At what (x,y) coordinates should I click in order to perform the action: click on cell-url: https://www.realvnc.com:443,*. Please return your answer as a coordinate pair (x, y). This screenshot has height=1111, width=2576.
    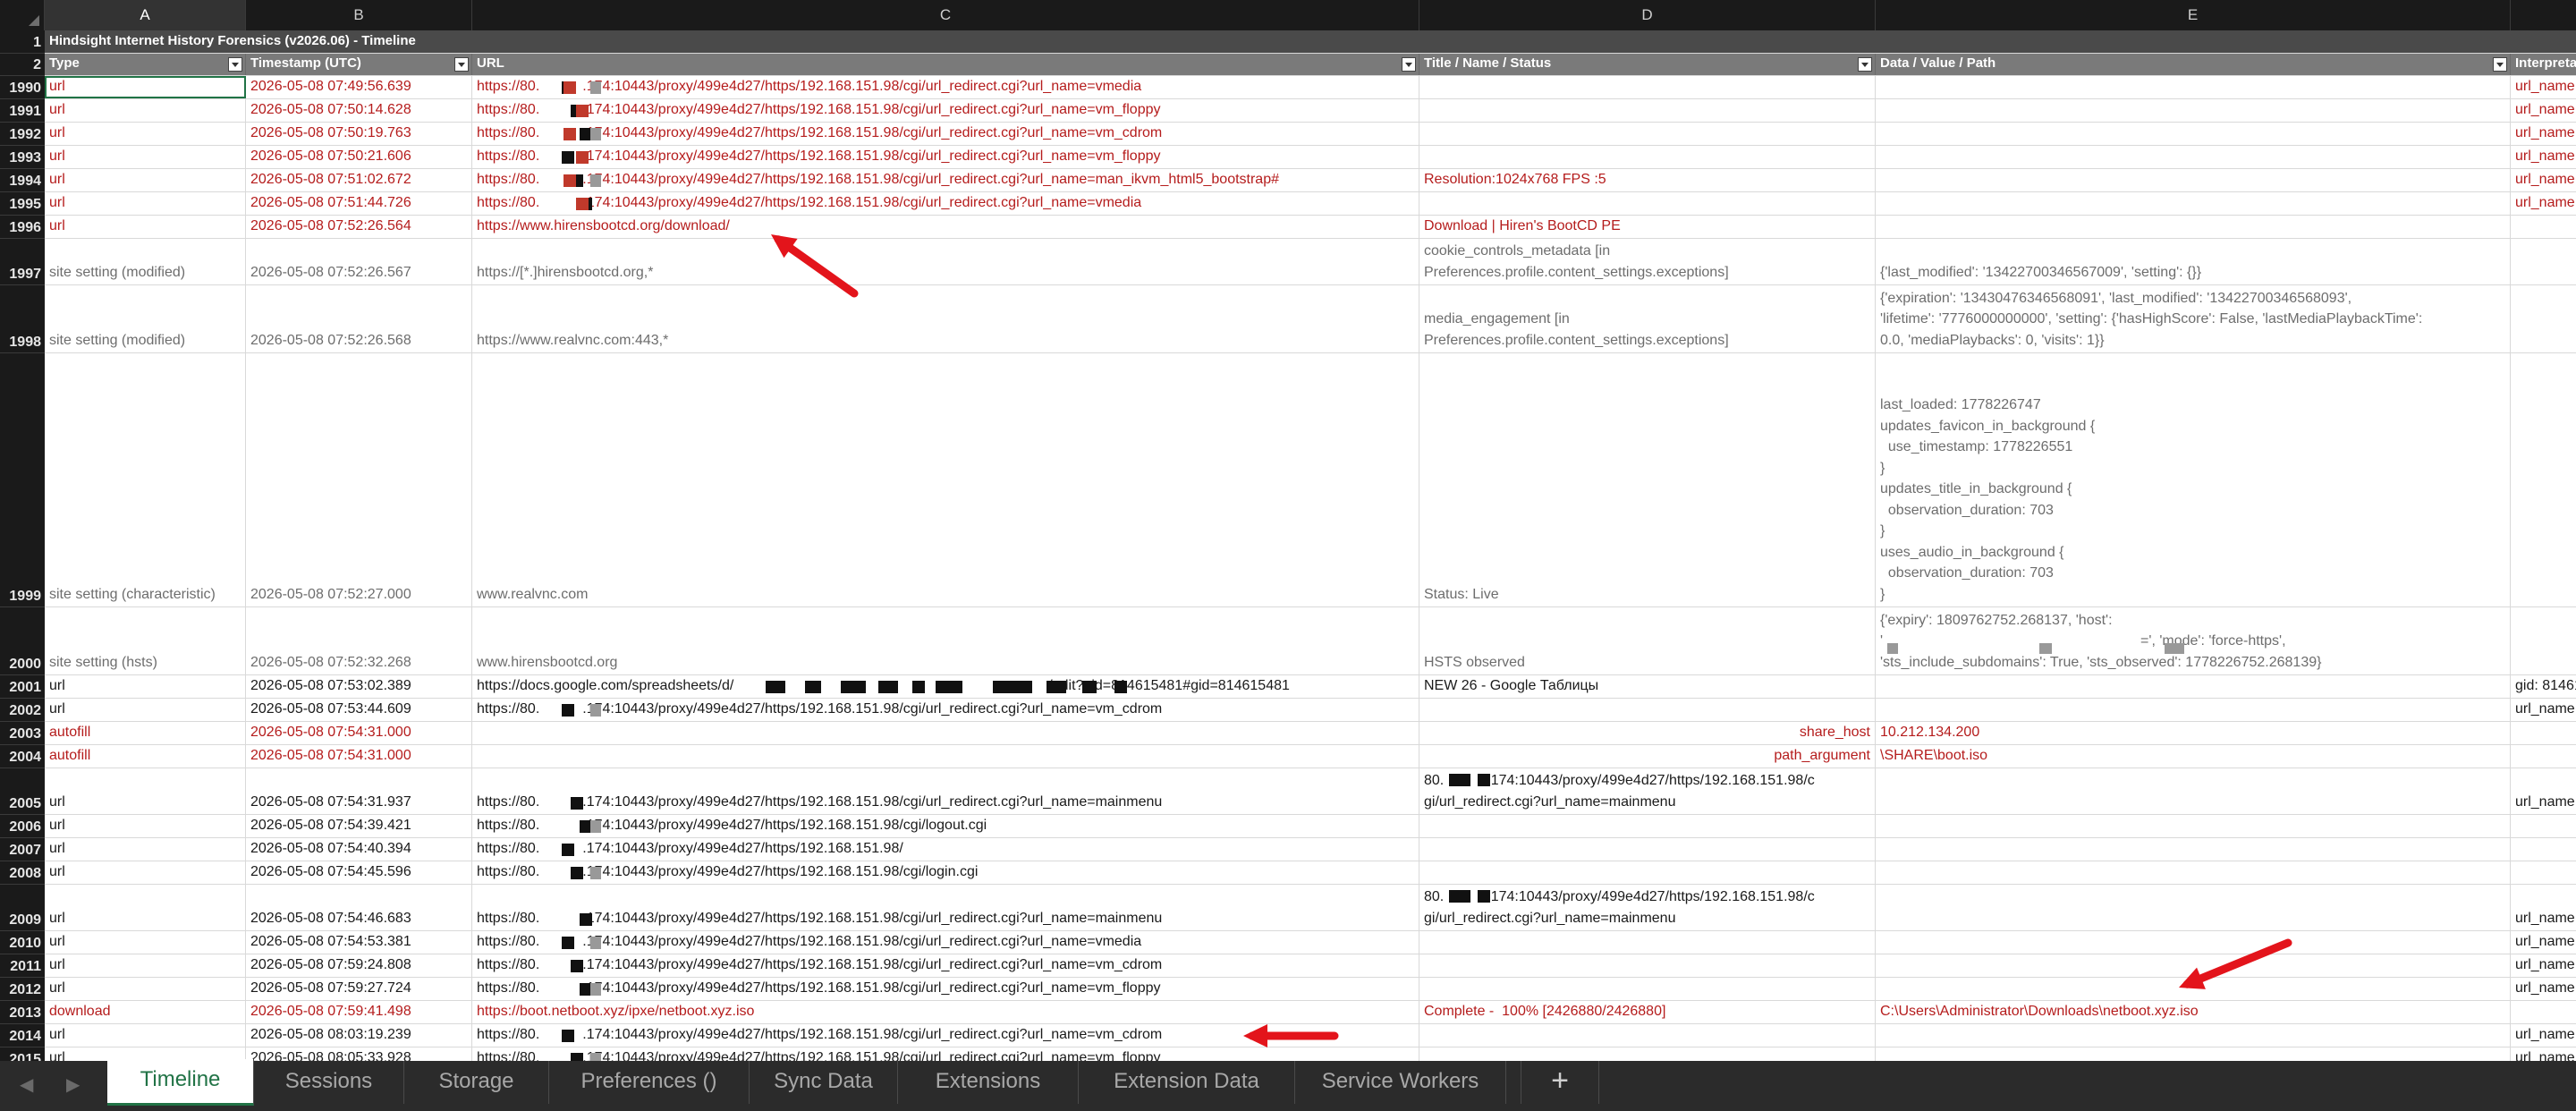
    Looking at the image, I should click on (945, 318).